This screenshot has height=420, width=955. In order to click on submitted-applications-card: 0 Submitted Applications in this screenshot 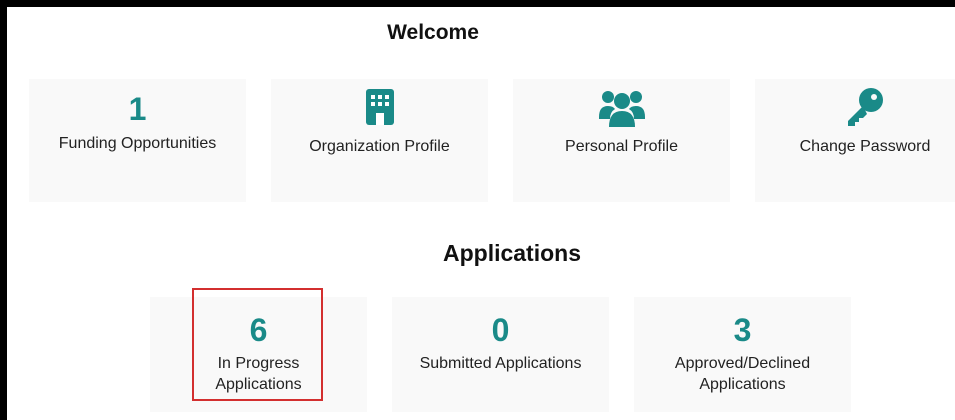, I will do `click(500, 354)`.